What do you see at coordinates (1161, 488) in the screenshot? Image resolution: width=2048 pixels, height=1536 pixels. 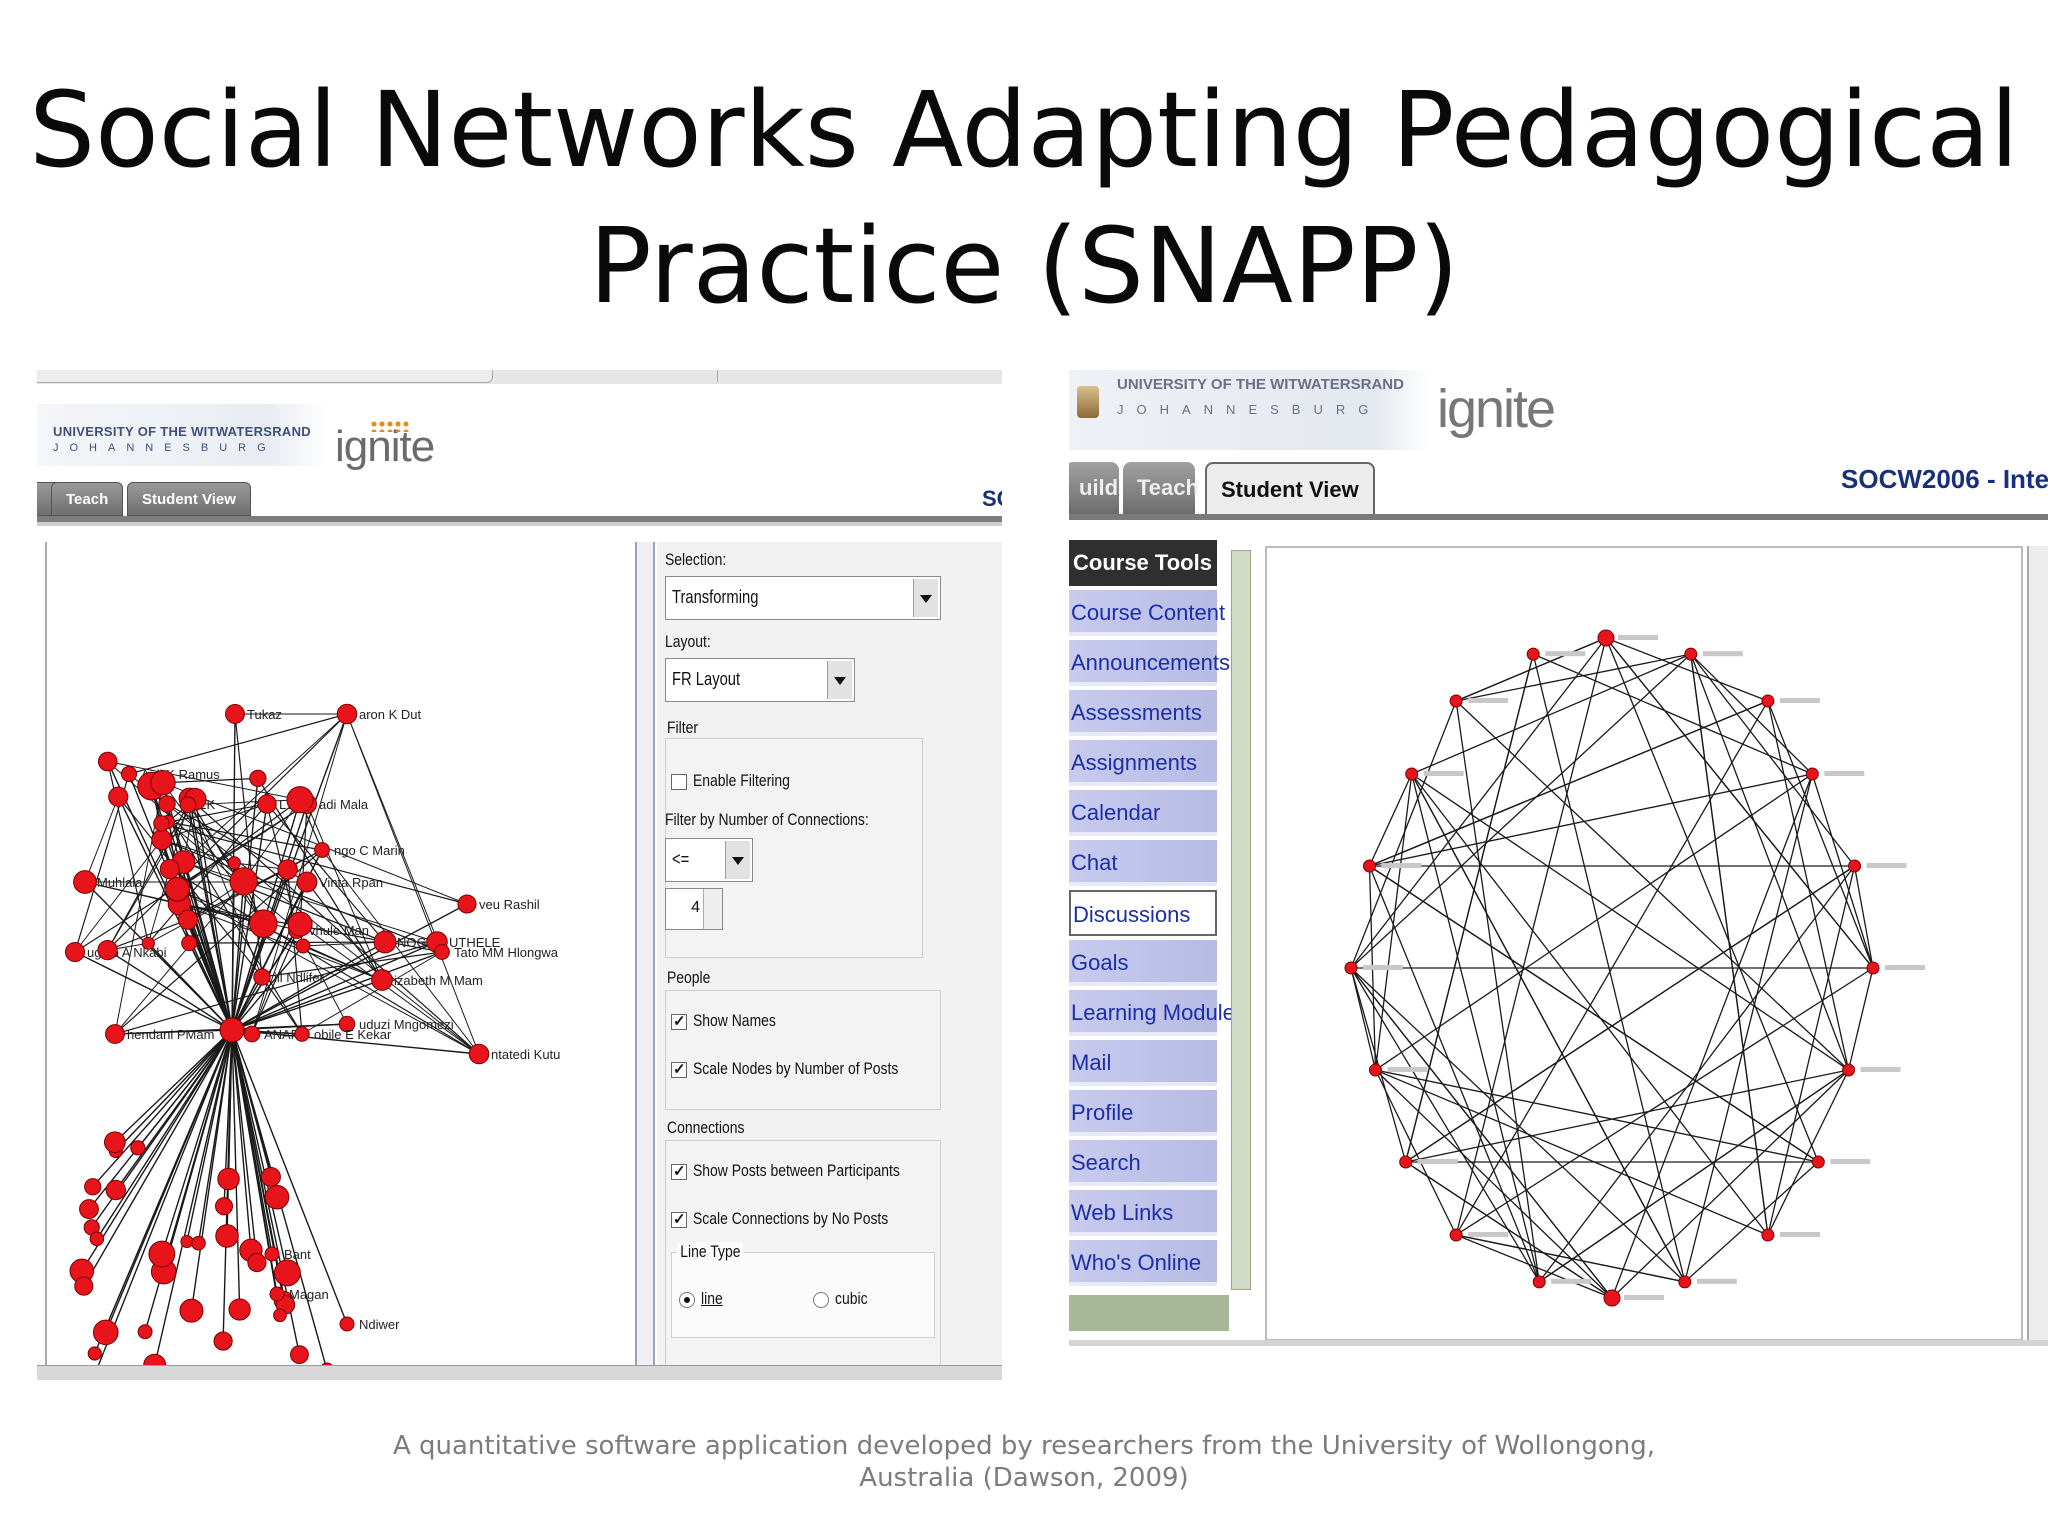 I see `tab-teach-right: Teach` at bounding box center [1161, 488].